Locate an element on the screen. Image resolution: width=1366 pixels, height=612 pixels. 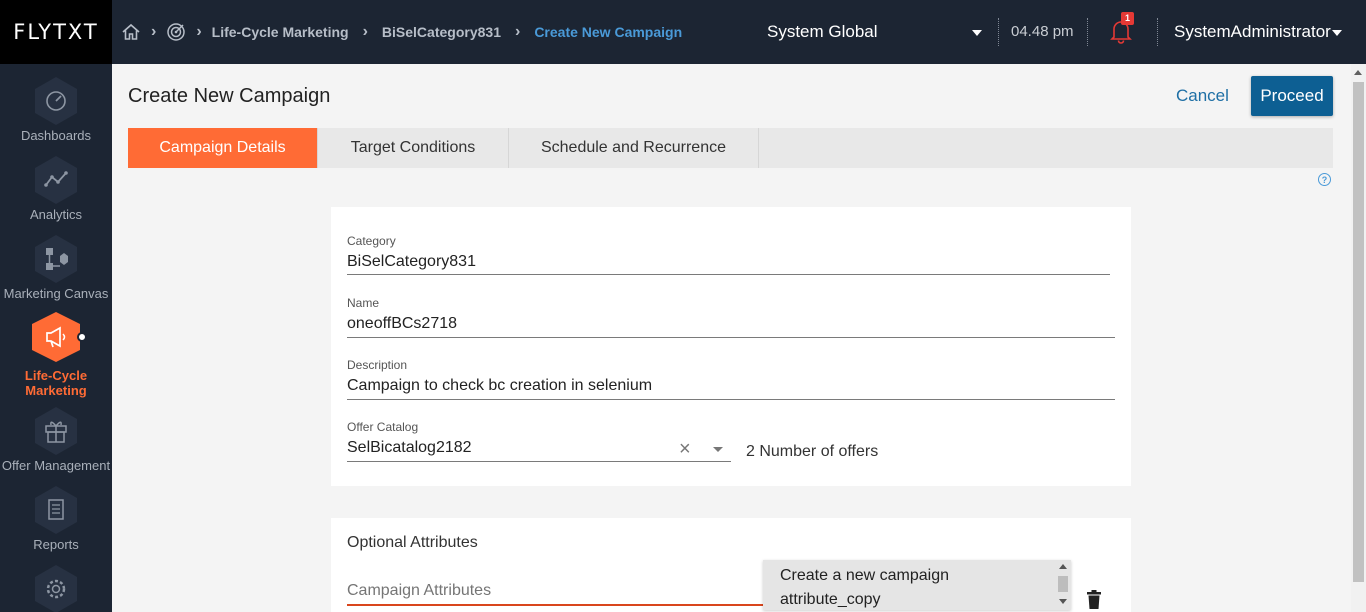
megaphone-icon is located at coordinates (56, 337).